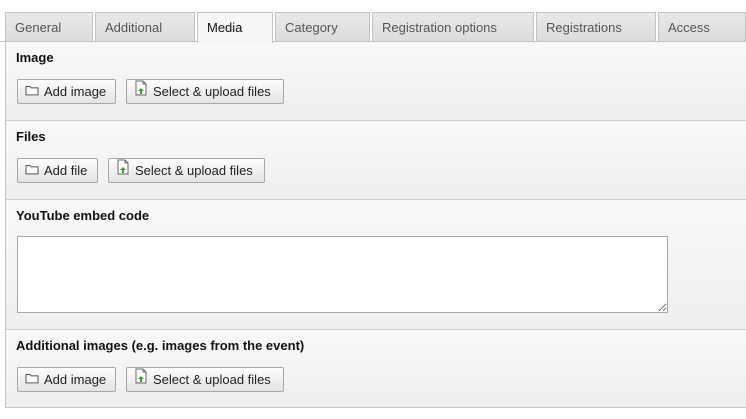 The width and height of the screenshot is (746, 419). What do you see at coordinates (66, 170) in the screenshot?
I see `add-file-label: Add file` at bounding box center [66, 170].